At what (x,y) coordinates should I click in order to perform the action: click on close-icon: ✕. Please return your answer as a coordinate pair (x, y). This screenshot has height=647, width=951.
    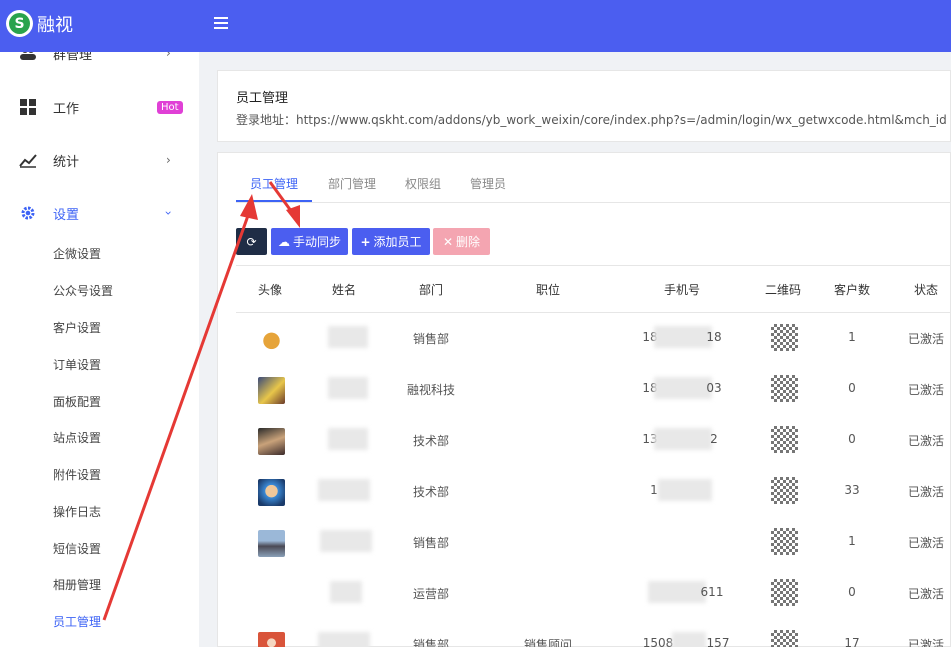
    Looking at the image, I should click on (448, 241).